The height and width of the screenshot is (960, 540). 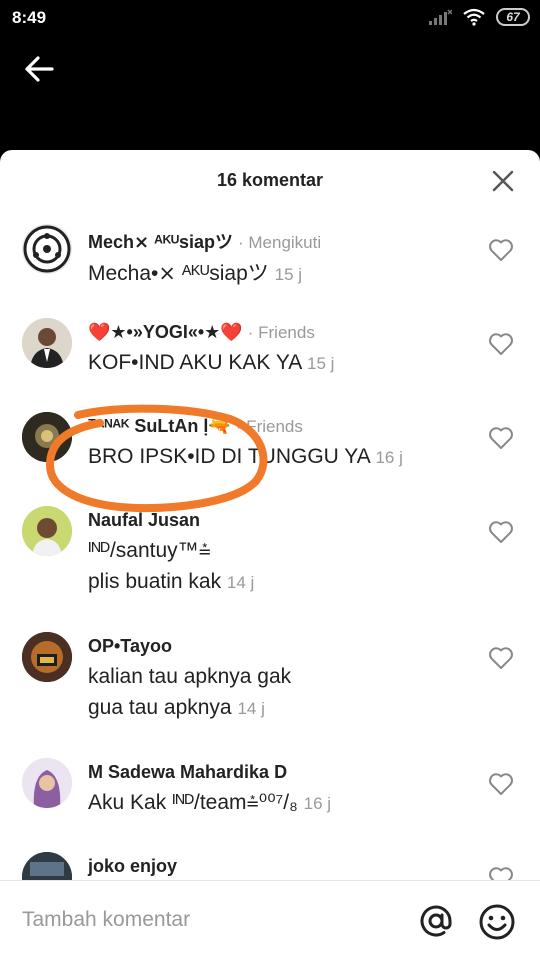 I want to click on mention-at-icon, so click(x=436, y=921).